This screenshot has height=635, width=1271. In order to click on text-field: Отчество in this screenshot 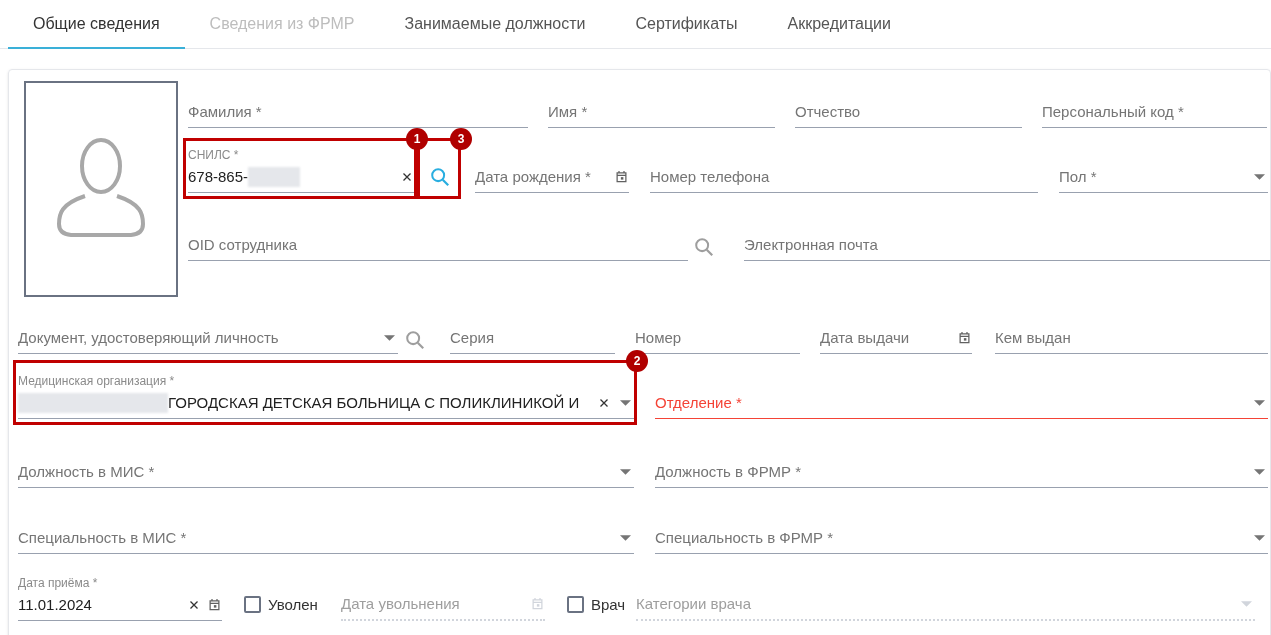, I will do `click(908, 108)`.